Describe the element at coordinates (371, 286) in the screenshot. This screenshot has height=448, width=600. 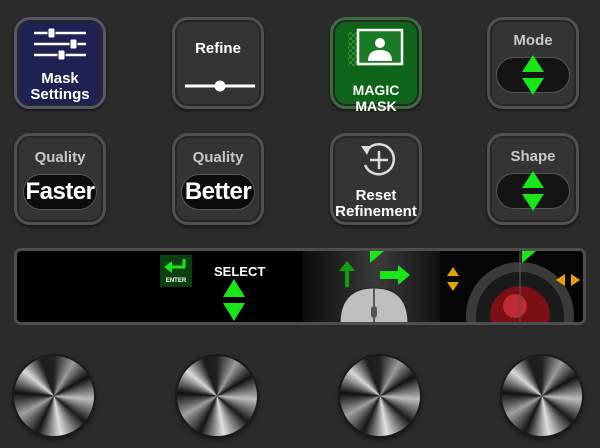
I see `mouse-section` at that location.